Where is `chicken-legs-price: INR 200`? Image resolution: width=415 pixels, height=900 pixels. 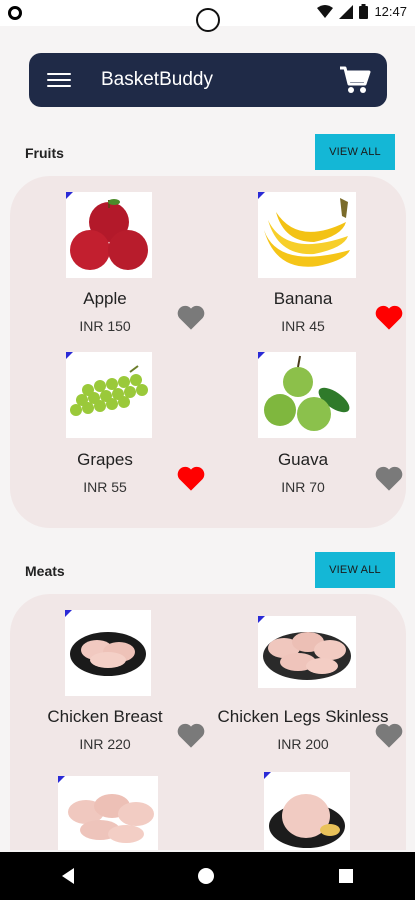 chicken-legs-price: INR 200 is located at coordinates (303, 744).